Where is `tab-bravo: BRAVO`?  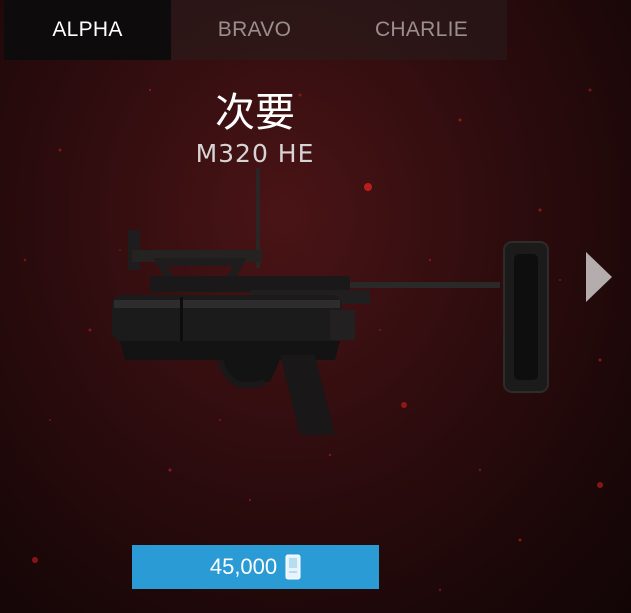
tab-bravo: BRAVO is located at coordinates (254, 30).